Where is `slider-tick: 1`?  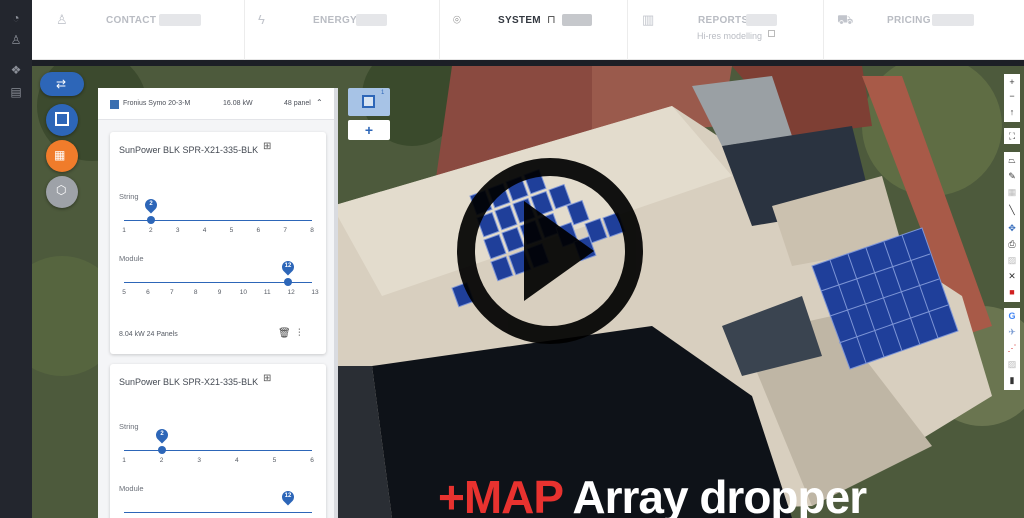 slider-tick: 1 is located at coordinates (124, 460).